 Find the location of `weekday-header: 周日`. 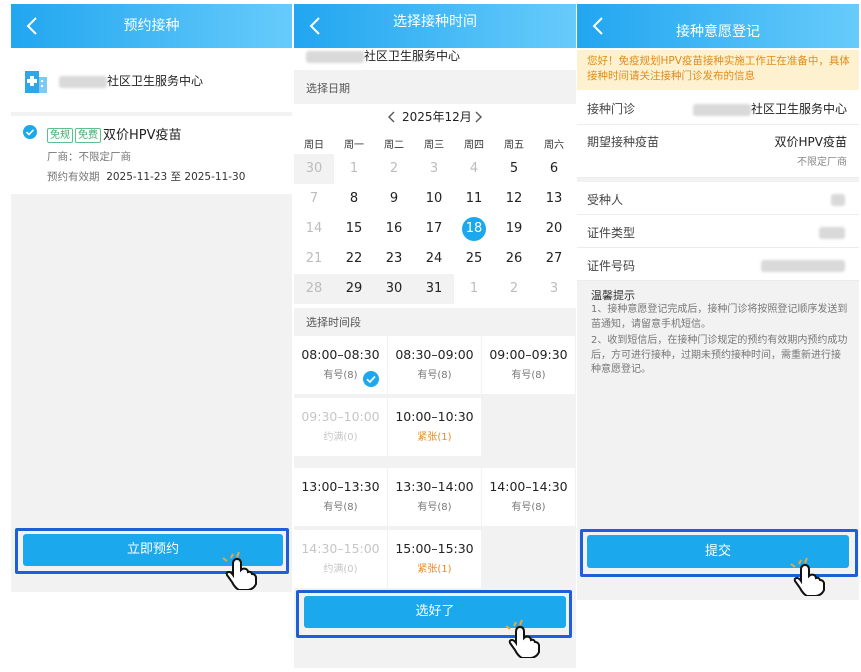

weekday-header: 周日 is located at coordinates (314, 145).